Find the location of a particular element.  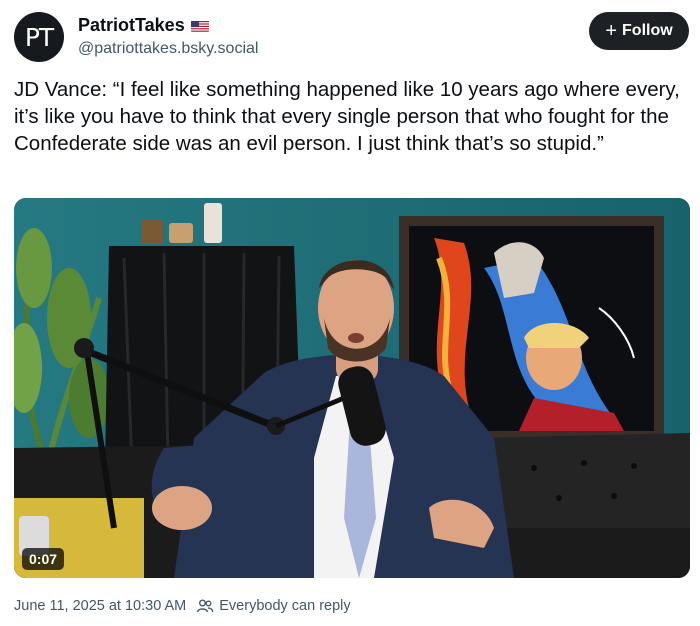

author-handle: @patriottakes.bsky.social is located at coordinates (168, 49).